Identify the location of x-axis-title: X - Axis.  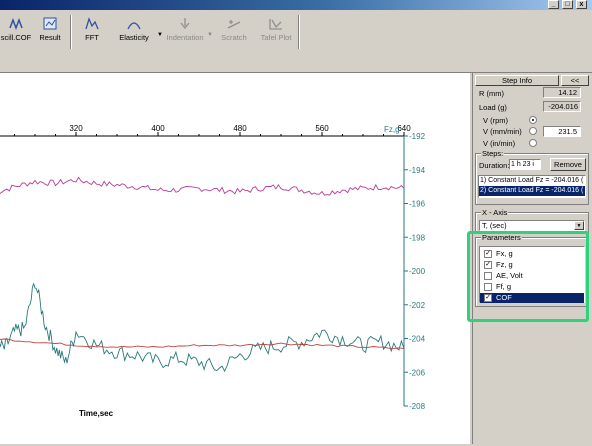
(495, 212).